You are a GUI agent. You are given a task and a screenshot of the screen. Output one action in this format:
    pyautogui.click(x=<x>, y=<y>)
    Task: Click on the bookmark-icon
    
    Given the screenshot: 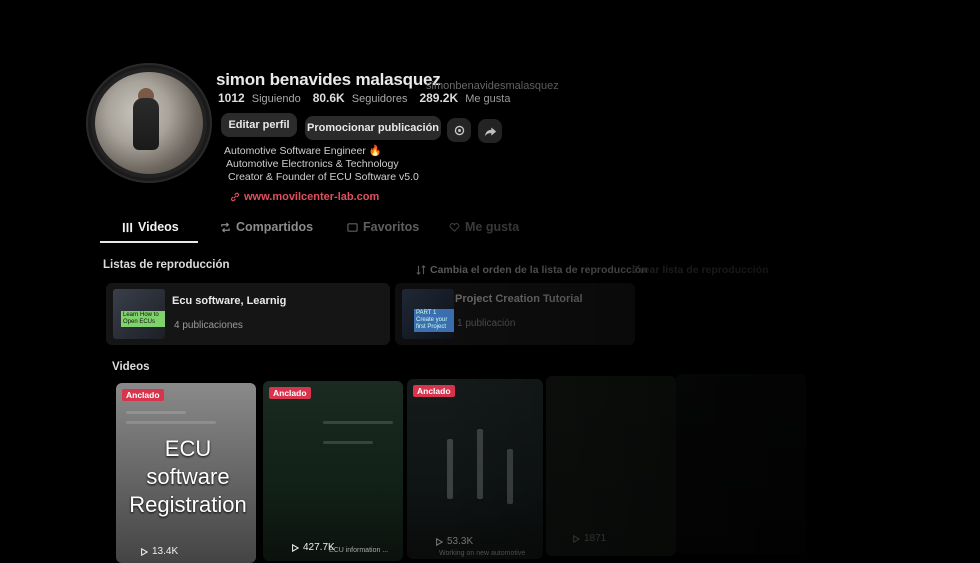 What is the action you would take?
    pyautogui.click(x=352, y=227)
    